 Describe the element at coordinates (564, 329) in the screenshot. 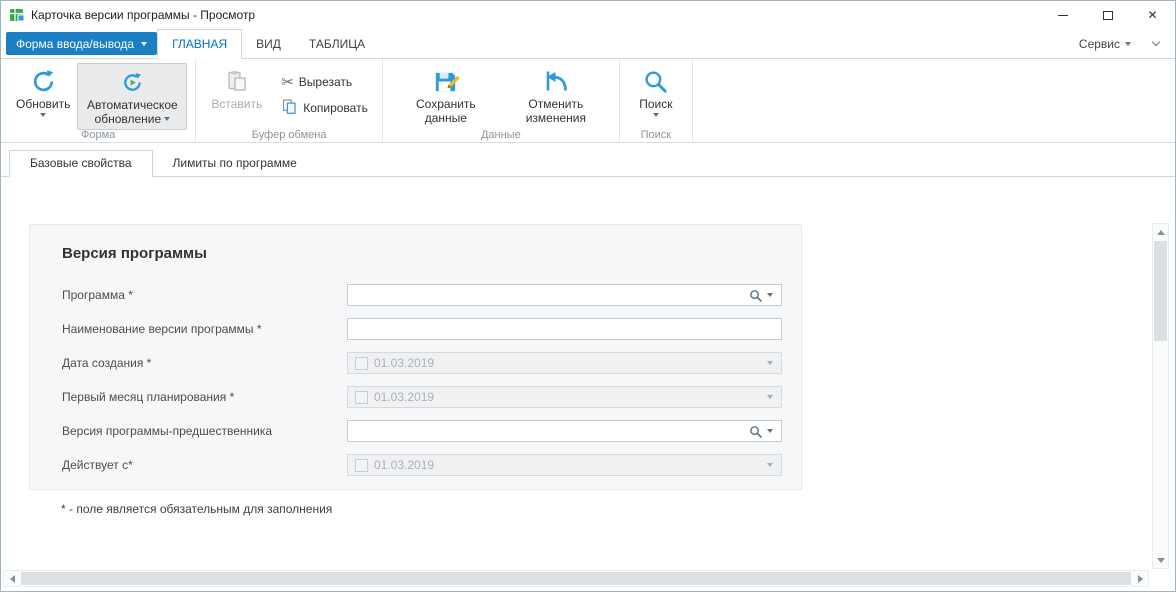

I see `naimenovanie-versii-input` at that location.